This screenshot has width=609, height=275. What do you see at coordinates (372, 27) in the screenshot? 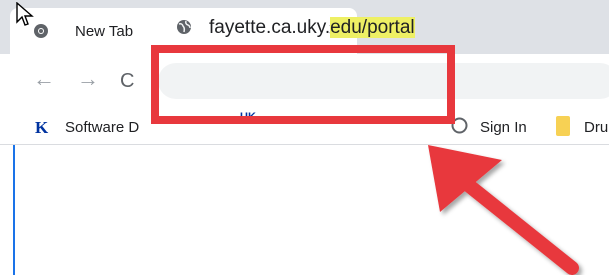
I see `url-highlighted-path: edu/portal` at bounding box center [372, 27].